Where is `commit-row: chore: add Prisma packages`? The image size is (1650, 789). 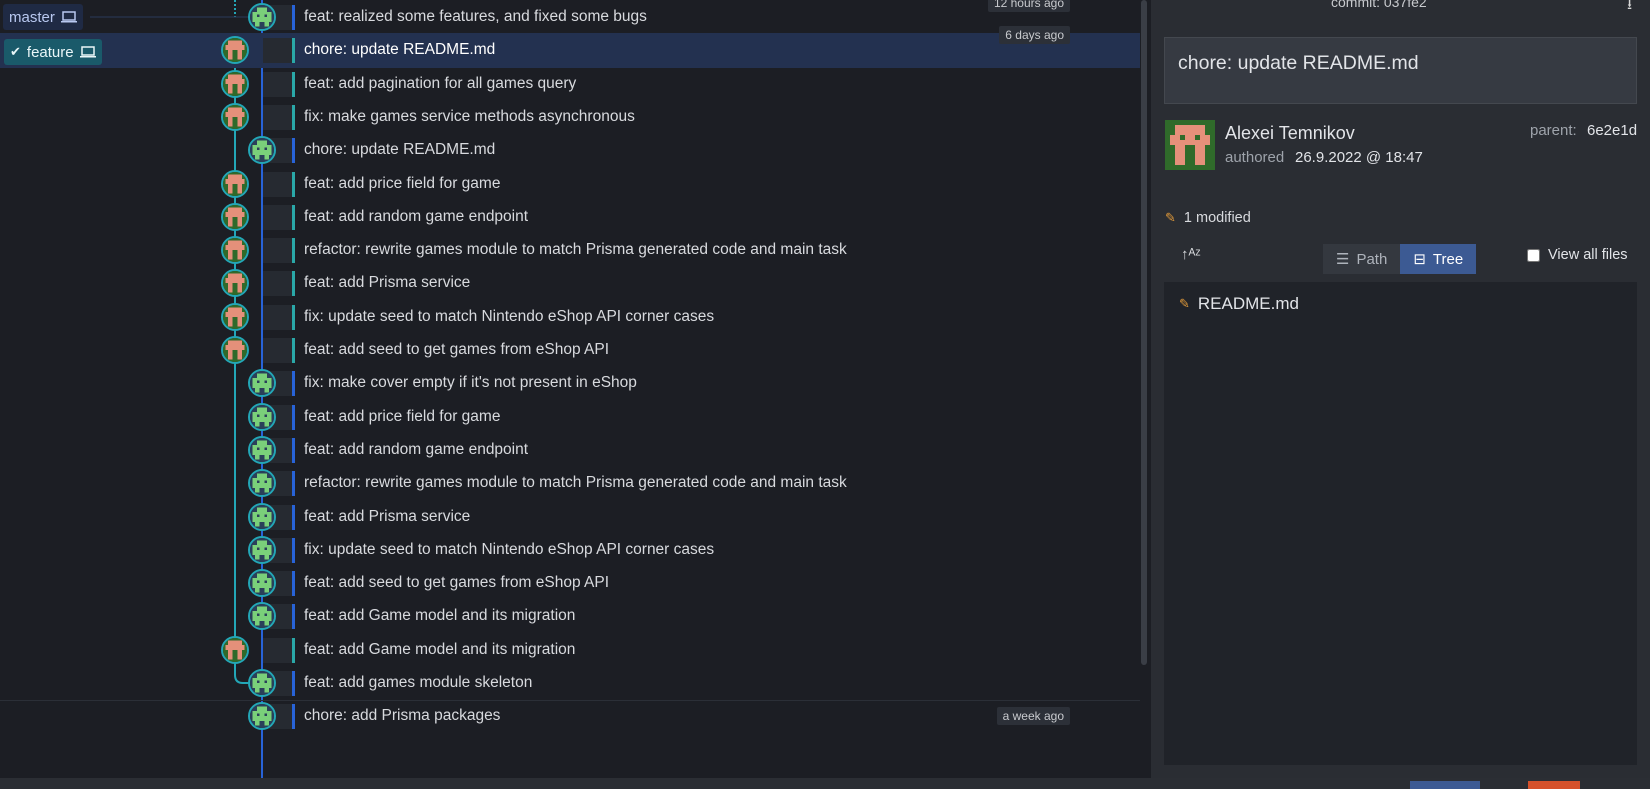
commit-row: chore: add Prisma packages is located at coordinates (570, 716).